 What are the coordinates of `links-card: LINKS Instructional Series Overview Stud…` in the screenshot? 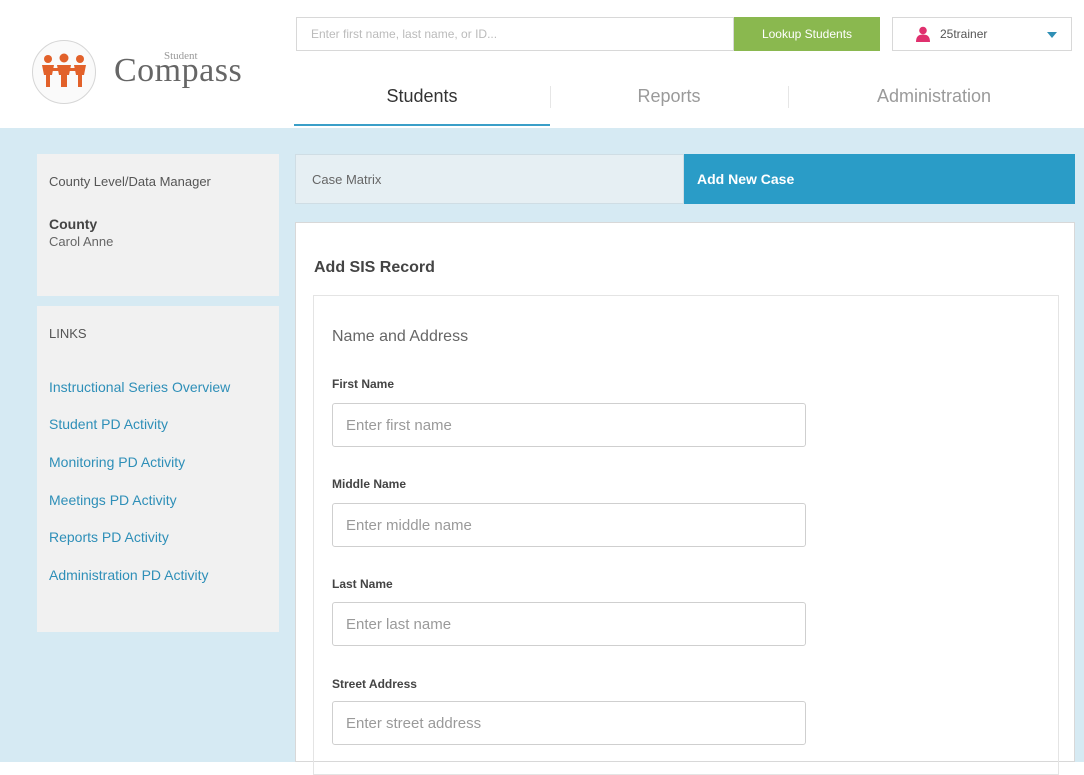 It's located at (158, 469).